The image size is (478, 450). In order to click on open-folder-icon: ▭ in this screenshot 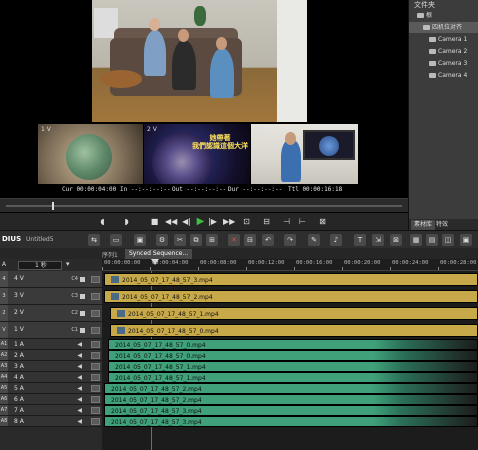, I will do `click(116, 240)`.